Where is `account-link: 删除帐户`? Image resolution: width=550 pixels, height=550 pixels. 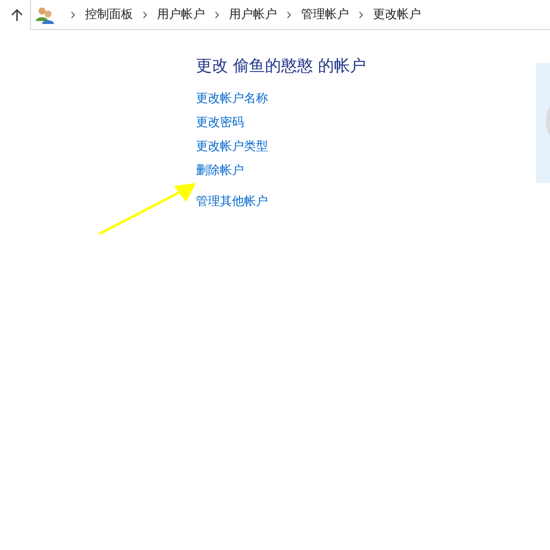 account-link: 删除帐户 is located at coordinates (281, 170).